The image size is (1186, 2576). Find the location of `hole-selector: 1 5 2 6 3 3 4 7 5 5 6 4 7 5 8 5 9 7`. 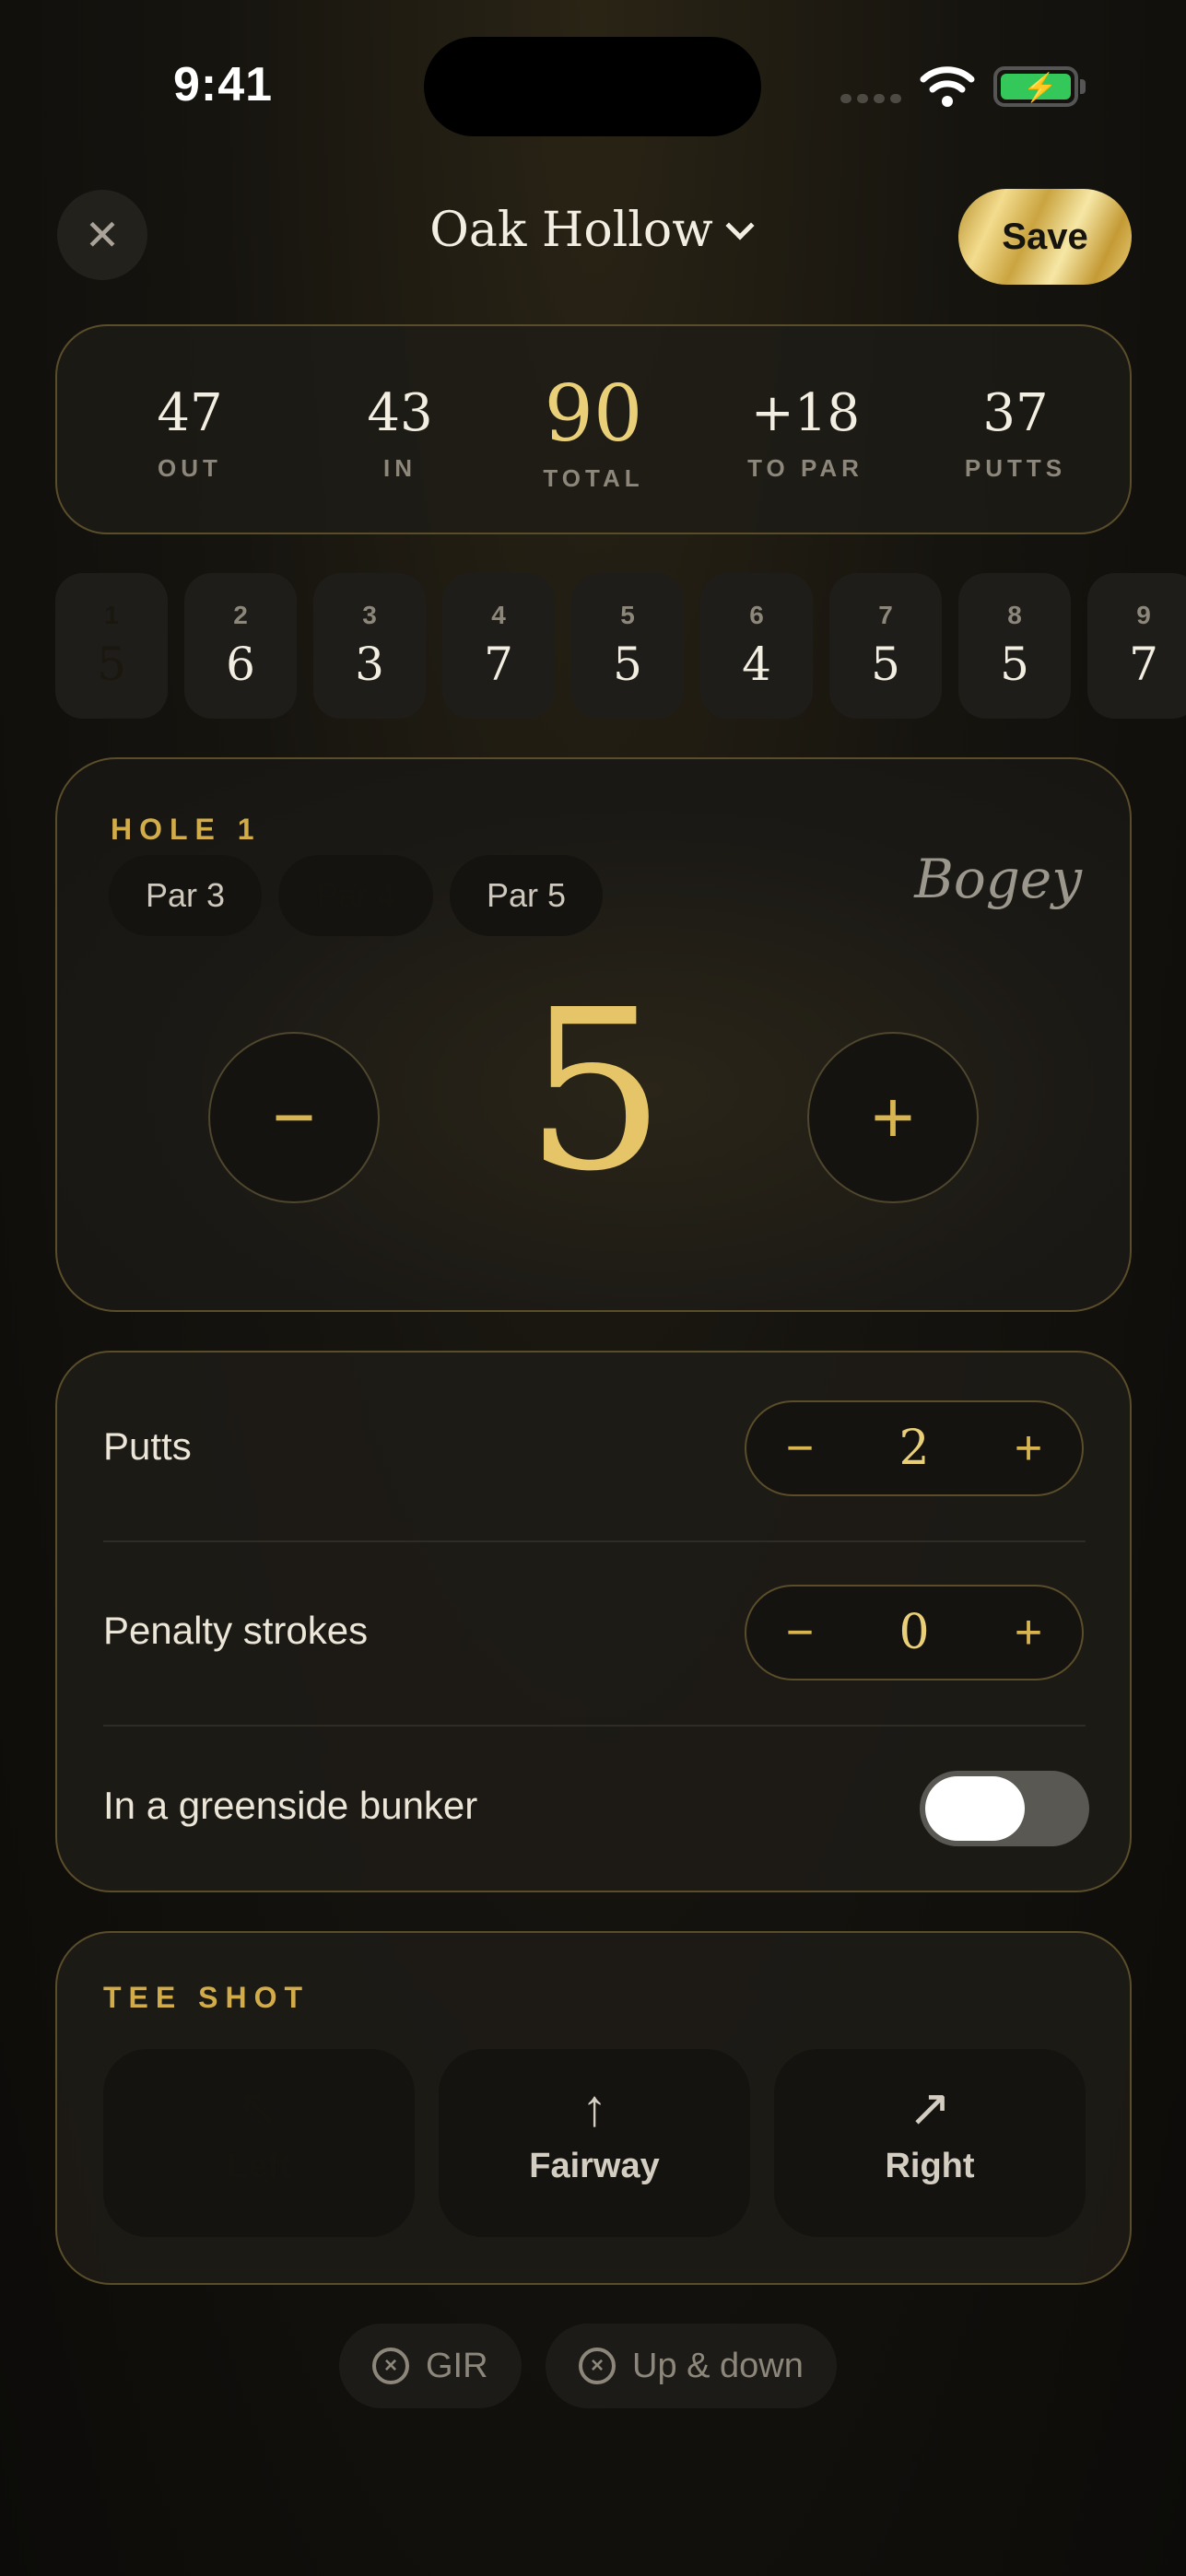

hole-selector: 1 5 2 6 3 3 4 7 5 5 6 4 7 5 8 5 9 7 is located at coordinates (620, 646).